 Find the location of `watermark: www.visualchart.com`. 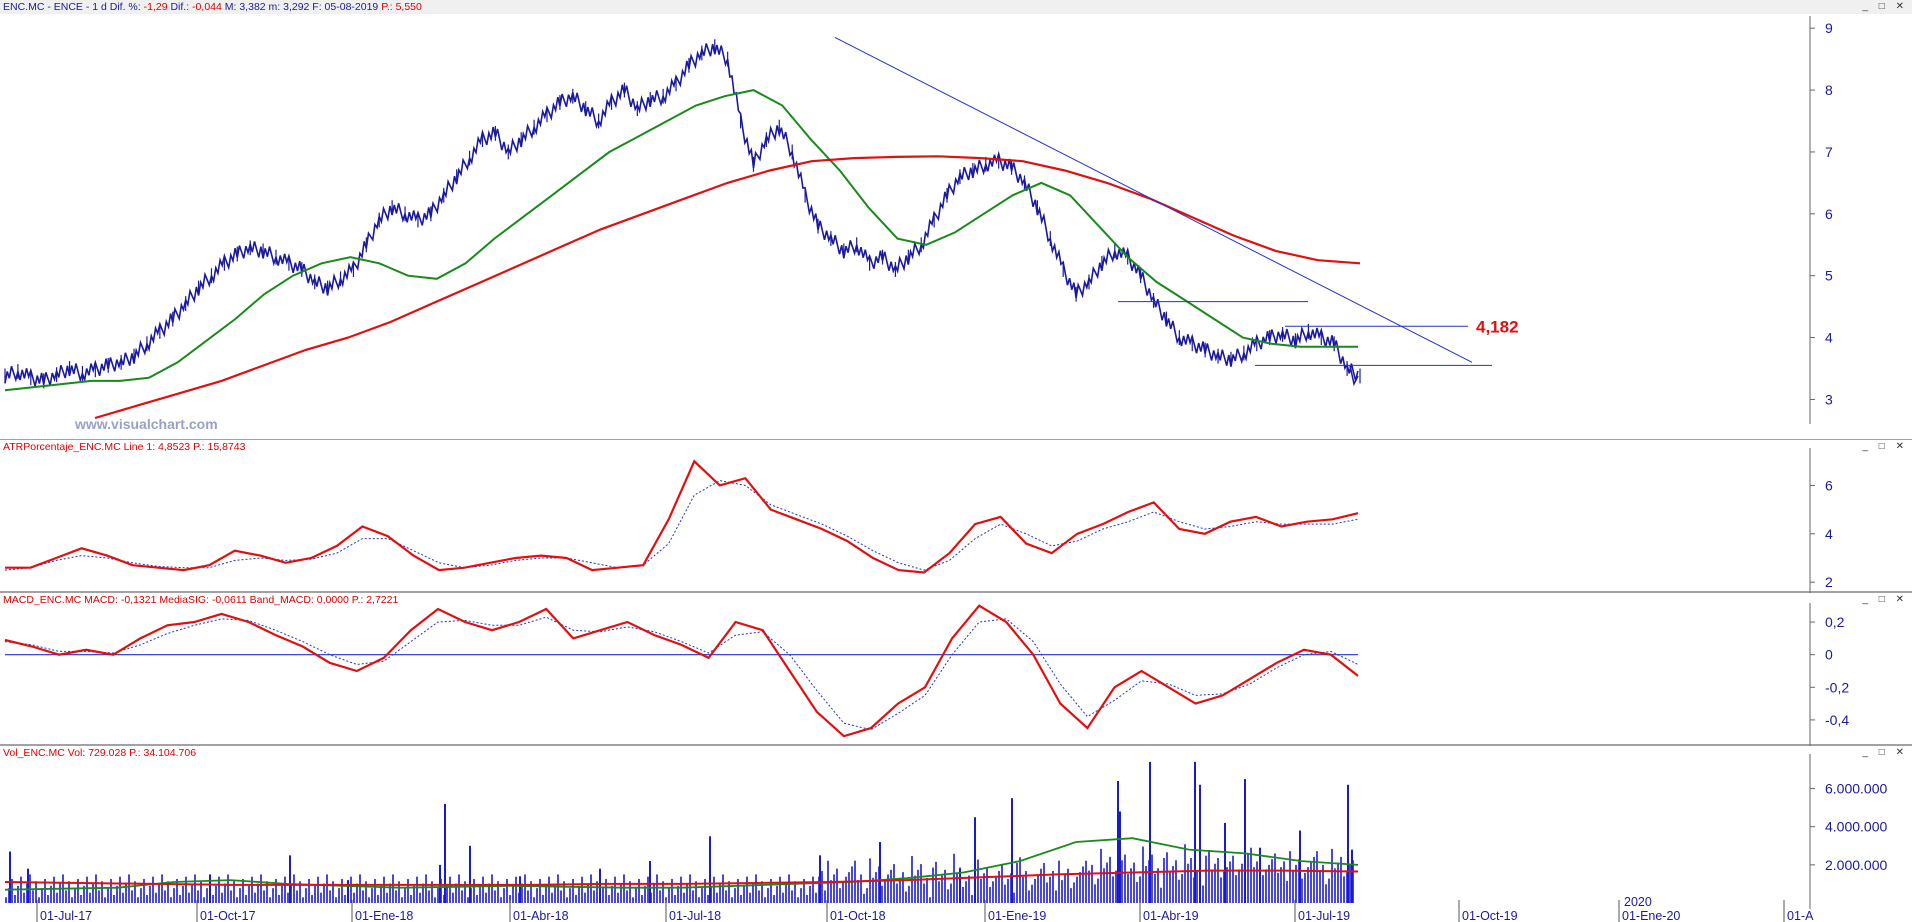

watermark: www.visualchart.com is located at coordinates (146, 424).